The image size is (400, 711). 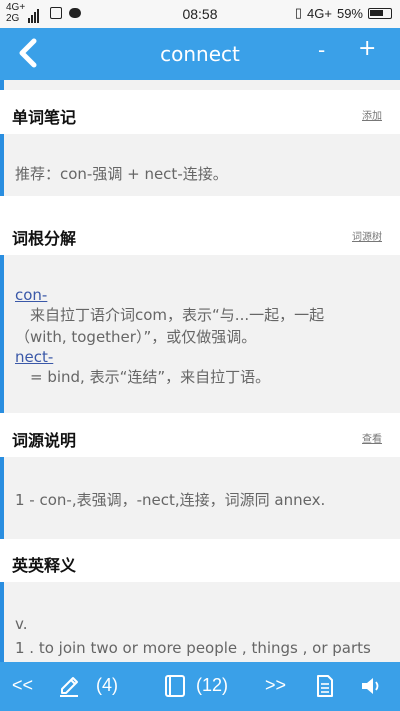 What do you see at coordinates (44, 238) in the screenshot?
I see `roots-section-title: 词根分解` at bounding box center [44, 238].